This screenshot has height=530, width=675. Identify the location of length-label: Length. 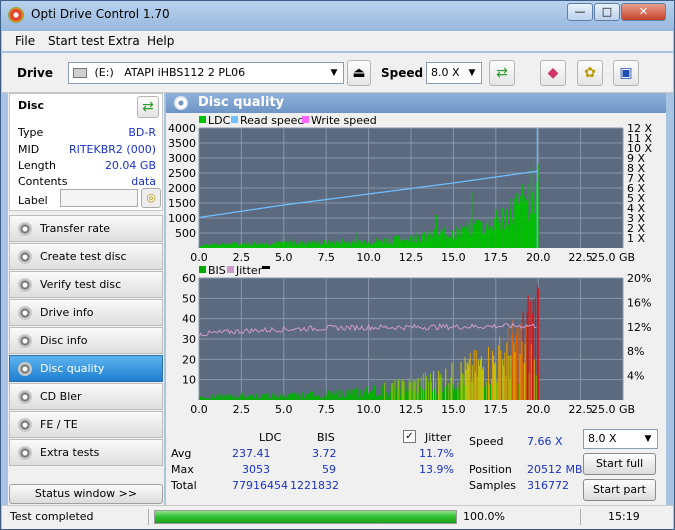
(37, 165).